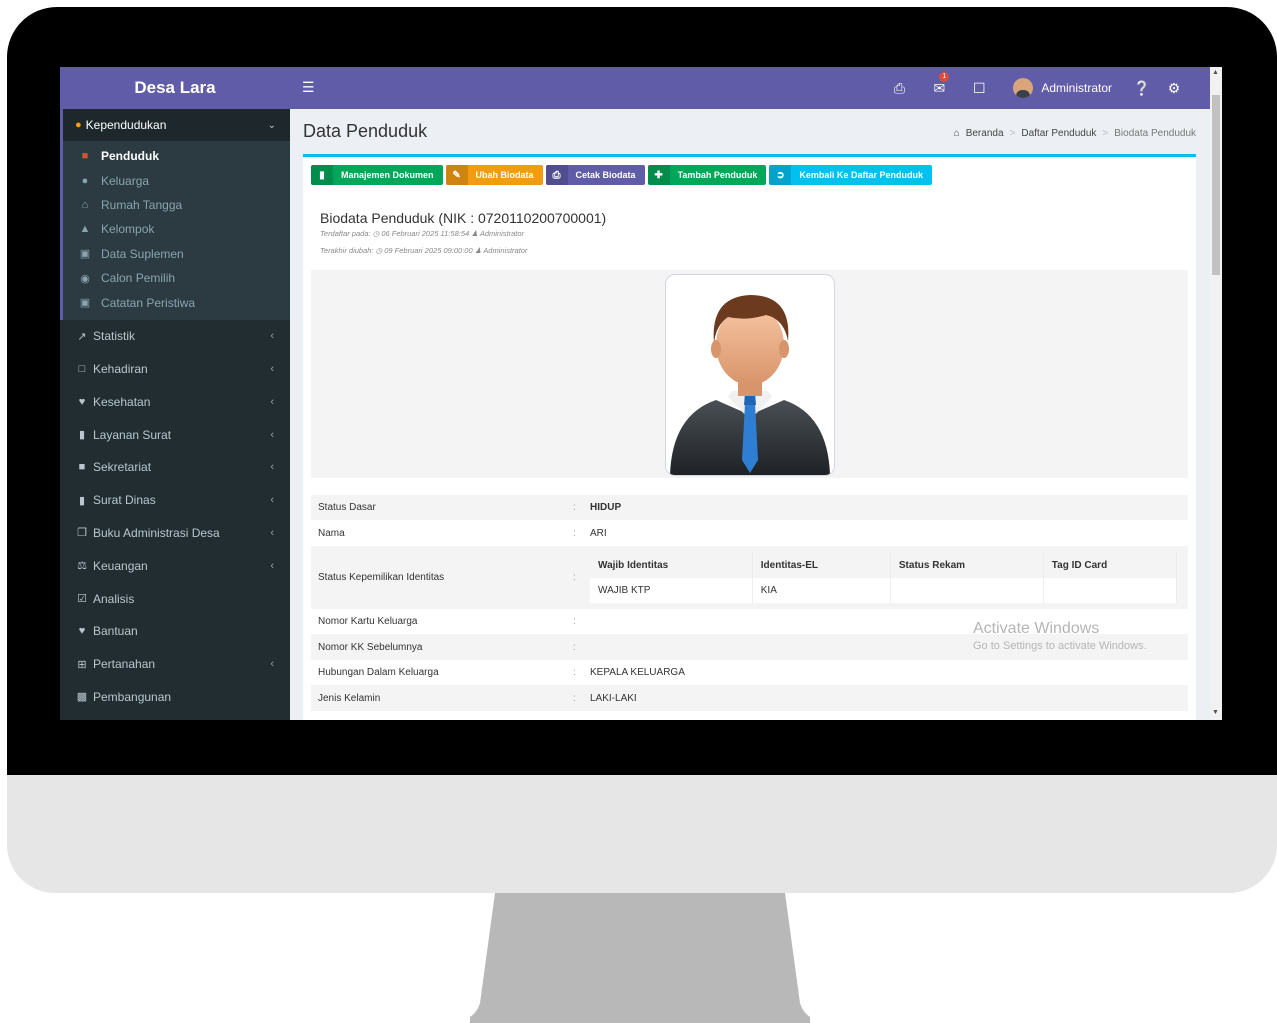 This screenshot has height=1023, width=1277. What do you see at coordinates (120, 368) in the screenshot?
I see `sidebar-item-label: Kehadiran` at bounding box center [120, 368].